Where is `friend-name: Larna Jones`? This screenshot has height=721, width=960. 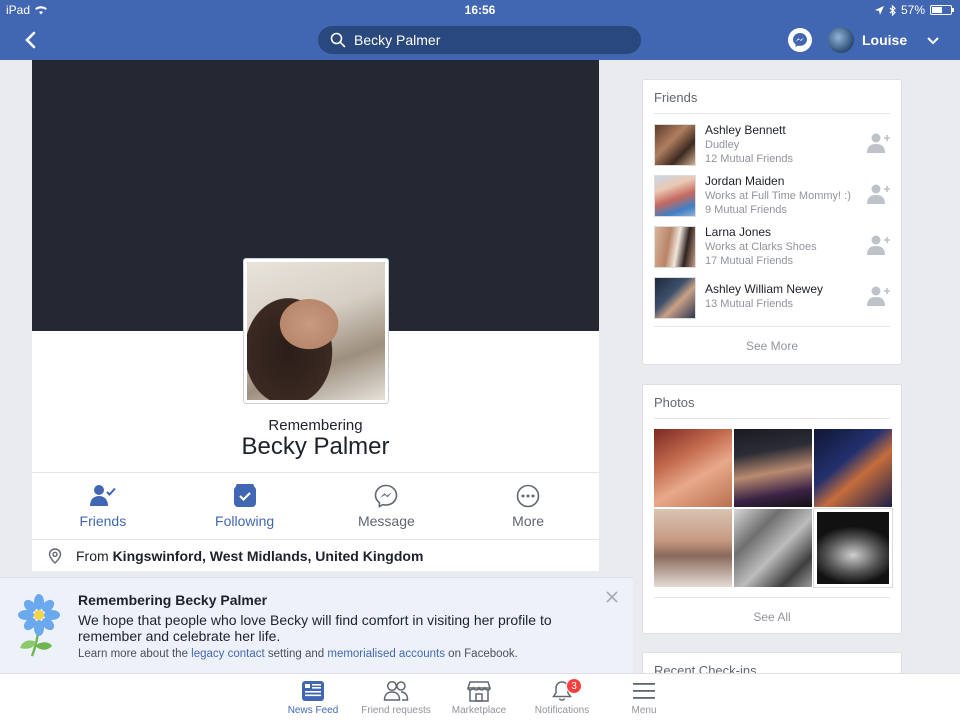
friend-name: Larna Jones is located at coordinates (738, 232).